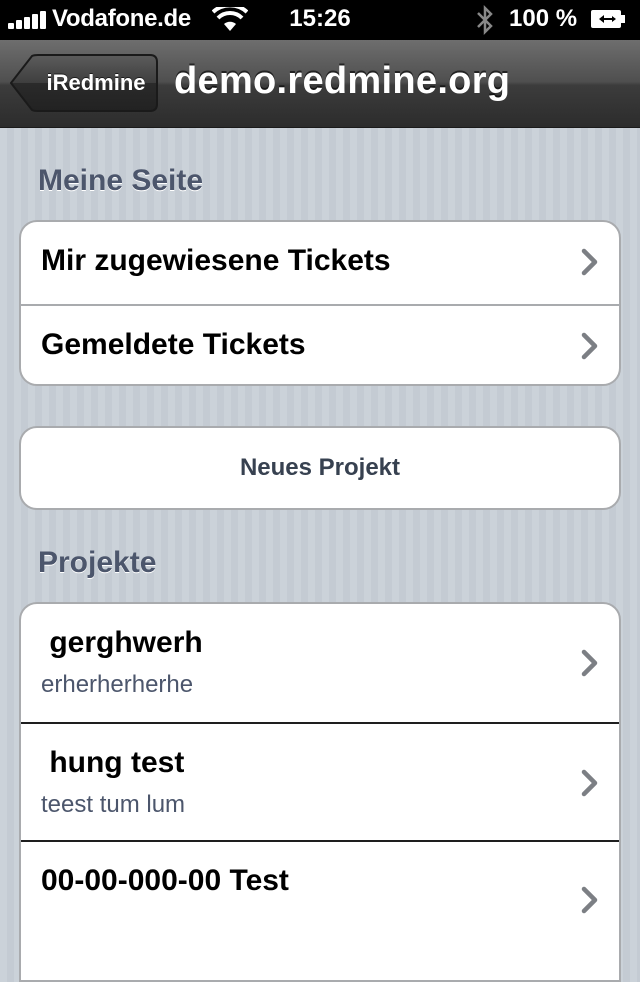 Image resolution: width=640 pixels, height=982 pixels. What do you see at coordinates (165, 880) in the screenshot?
I see `project-title: 00-00-000-00 Test` at bounding box center [165, 880].